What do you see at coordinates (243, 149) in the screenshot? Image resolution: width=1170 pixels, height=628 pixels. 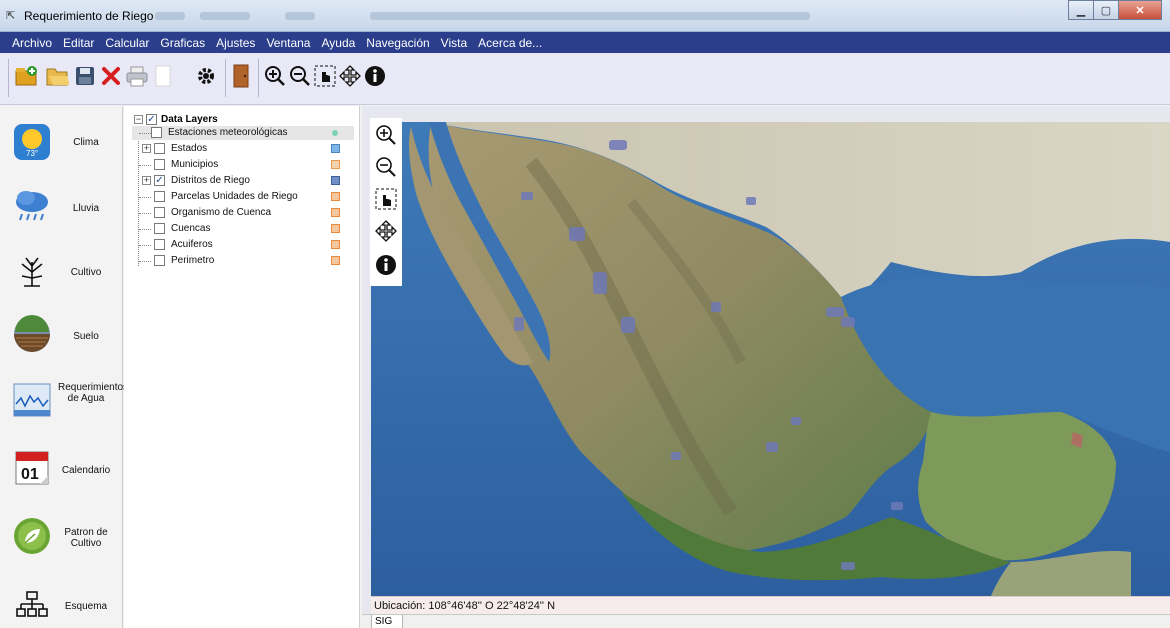 I see `layer-row-estados: + Estados` at bounding box center [243, 149].